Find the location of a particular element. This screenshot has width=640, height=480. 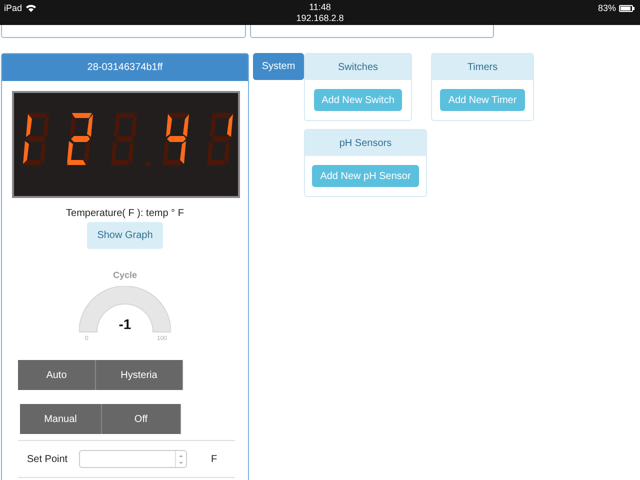

temperature-label: Temperature( F ): temp ° F is located at coordinates (125, 213).